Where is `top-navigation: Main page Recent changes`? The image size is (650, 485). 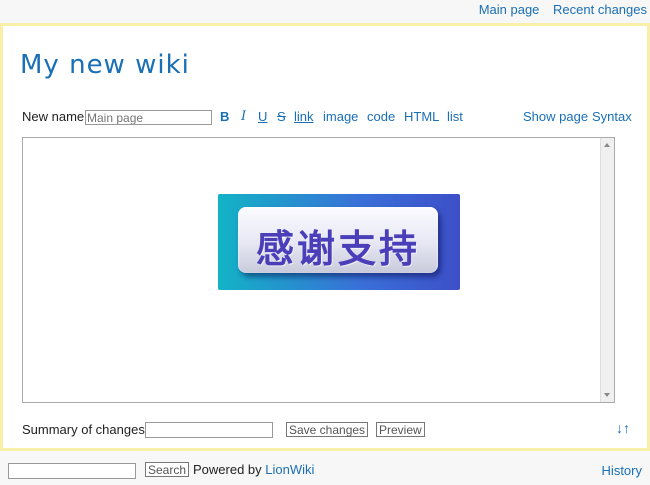 top-navigation: Main page Recent changes is located at coordinates (558, 9).